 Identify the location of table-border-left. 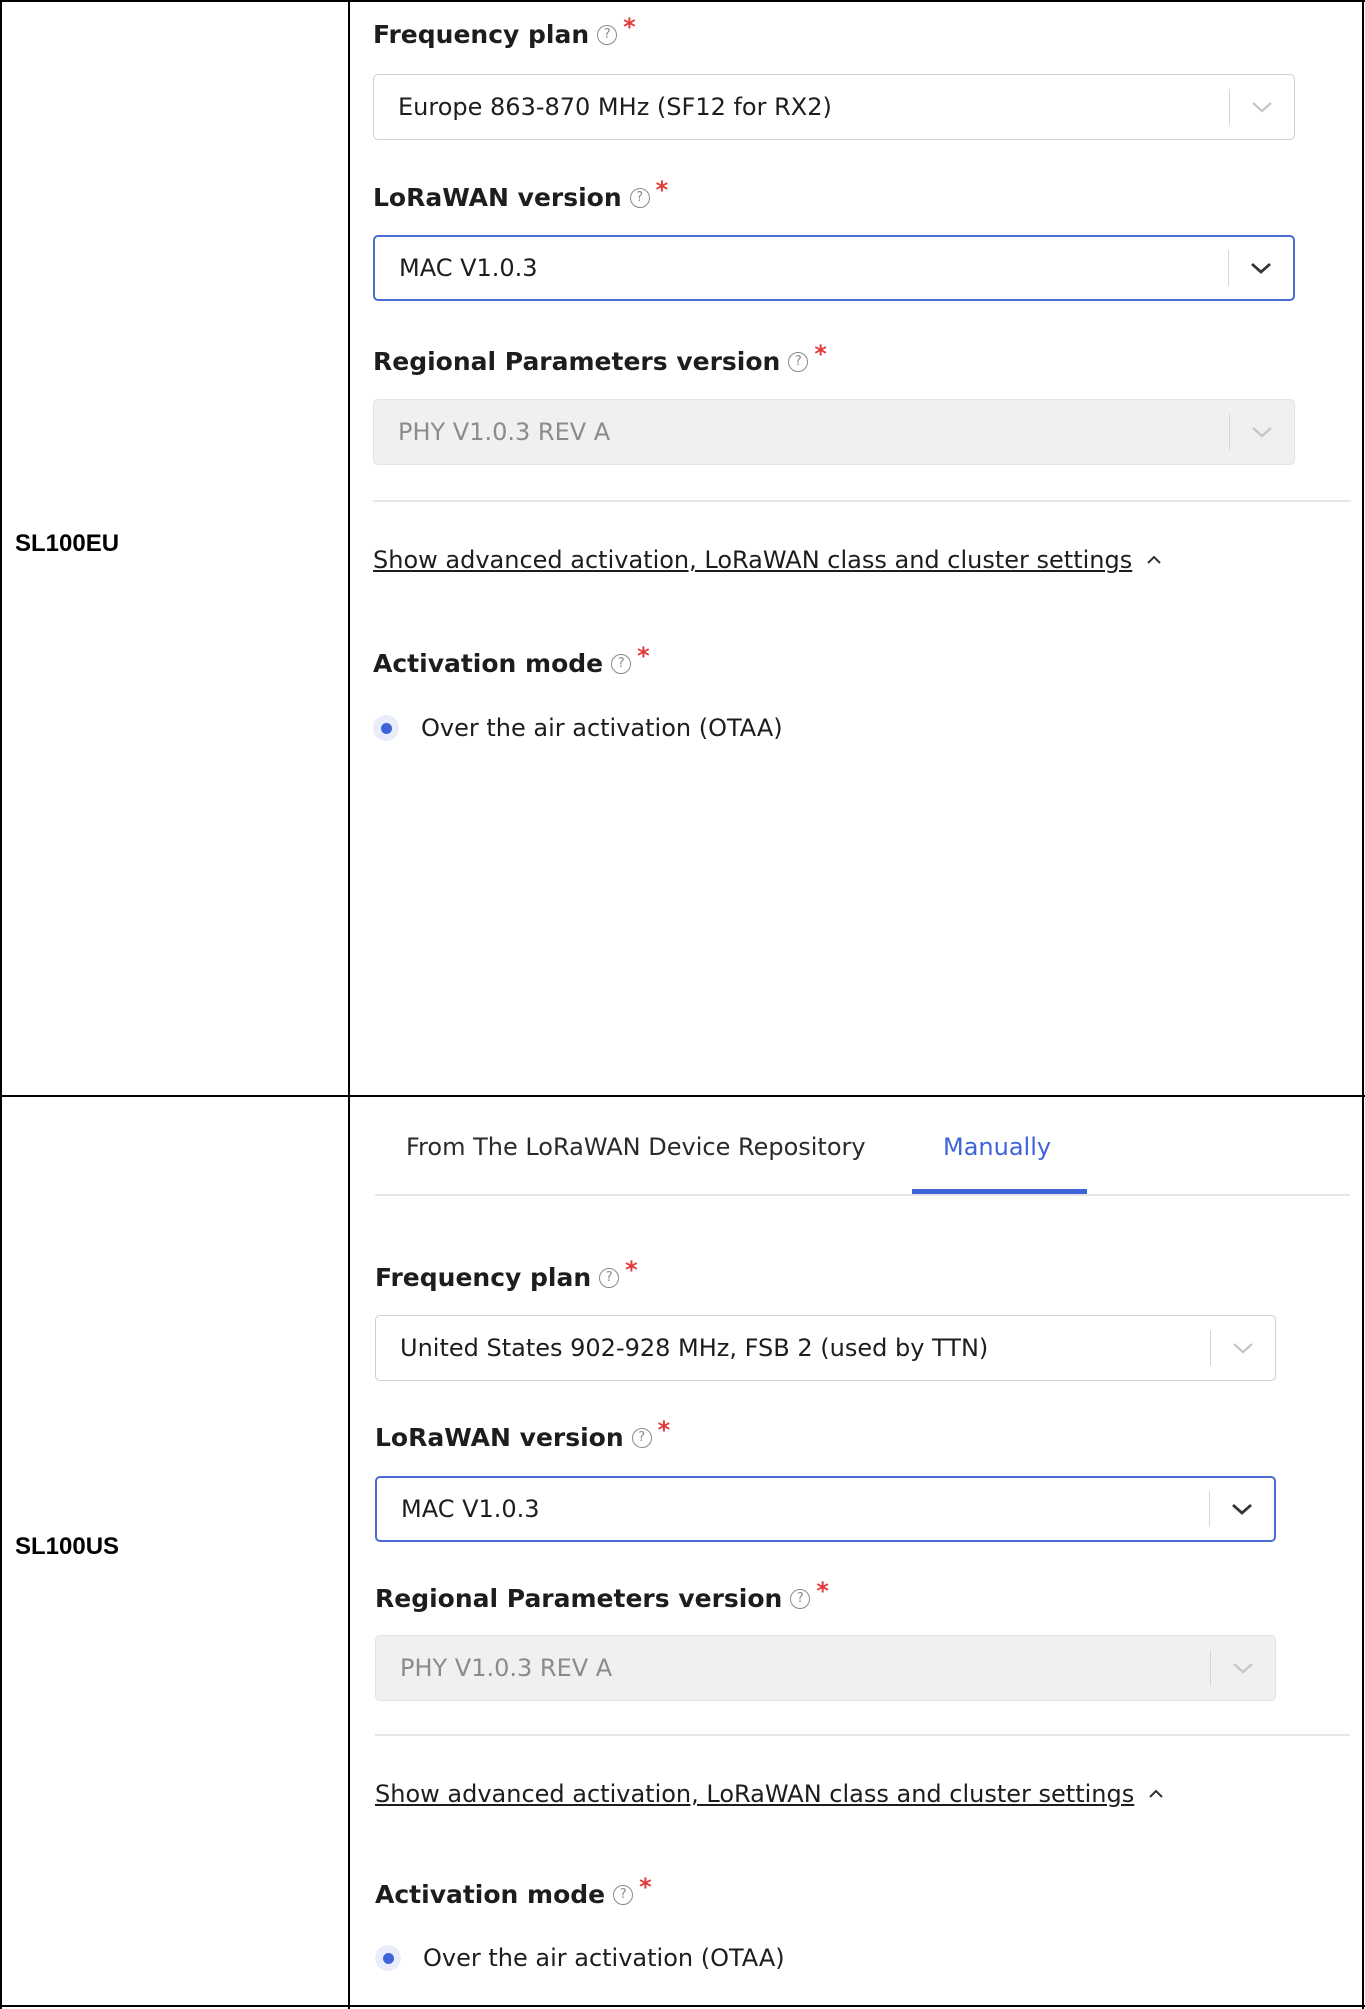
(1, 1004).